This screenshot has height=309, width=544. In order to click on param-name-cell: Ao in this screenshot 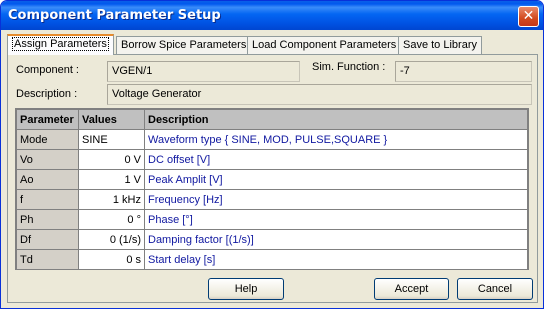, I will do `click(47, 179)`.